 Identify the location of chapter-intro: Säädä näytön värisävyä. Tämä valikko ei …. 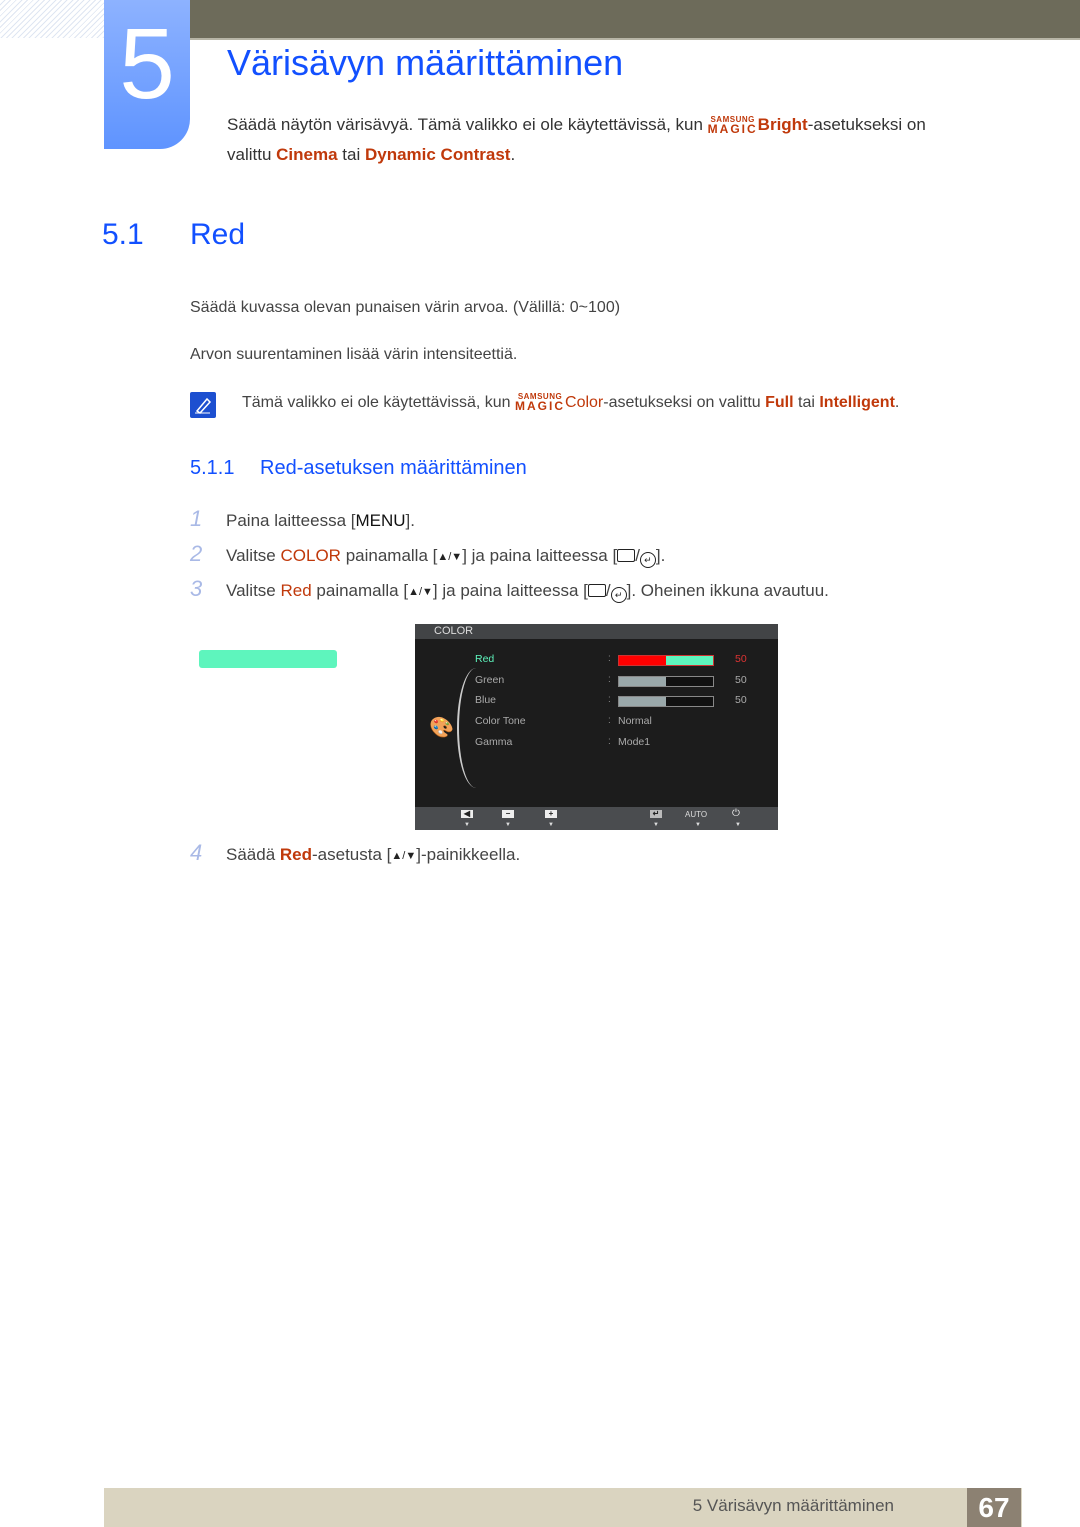
(627, 140).